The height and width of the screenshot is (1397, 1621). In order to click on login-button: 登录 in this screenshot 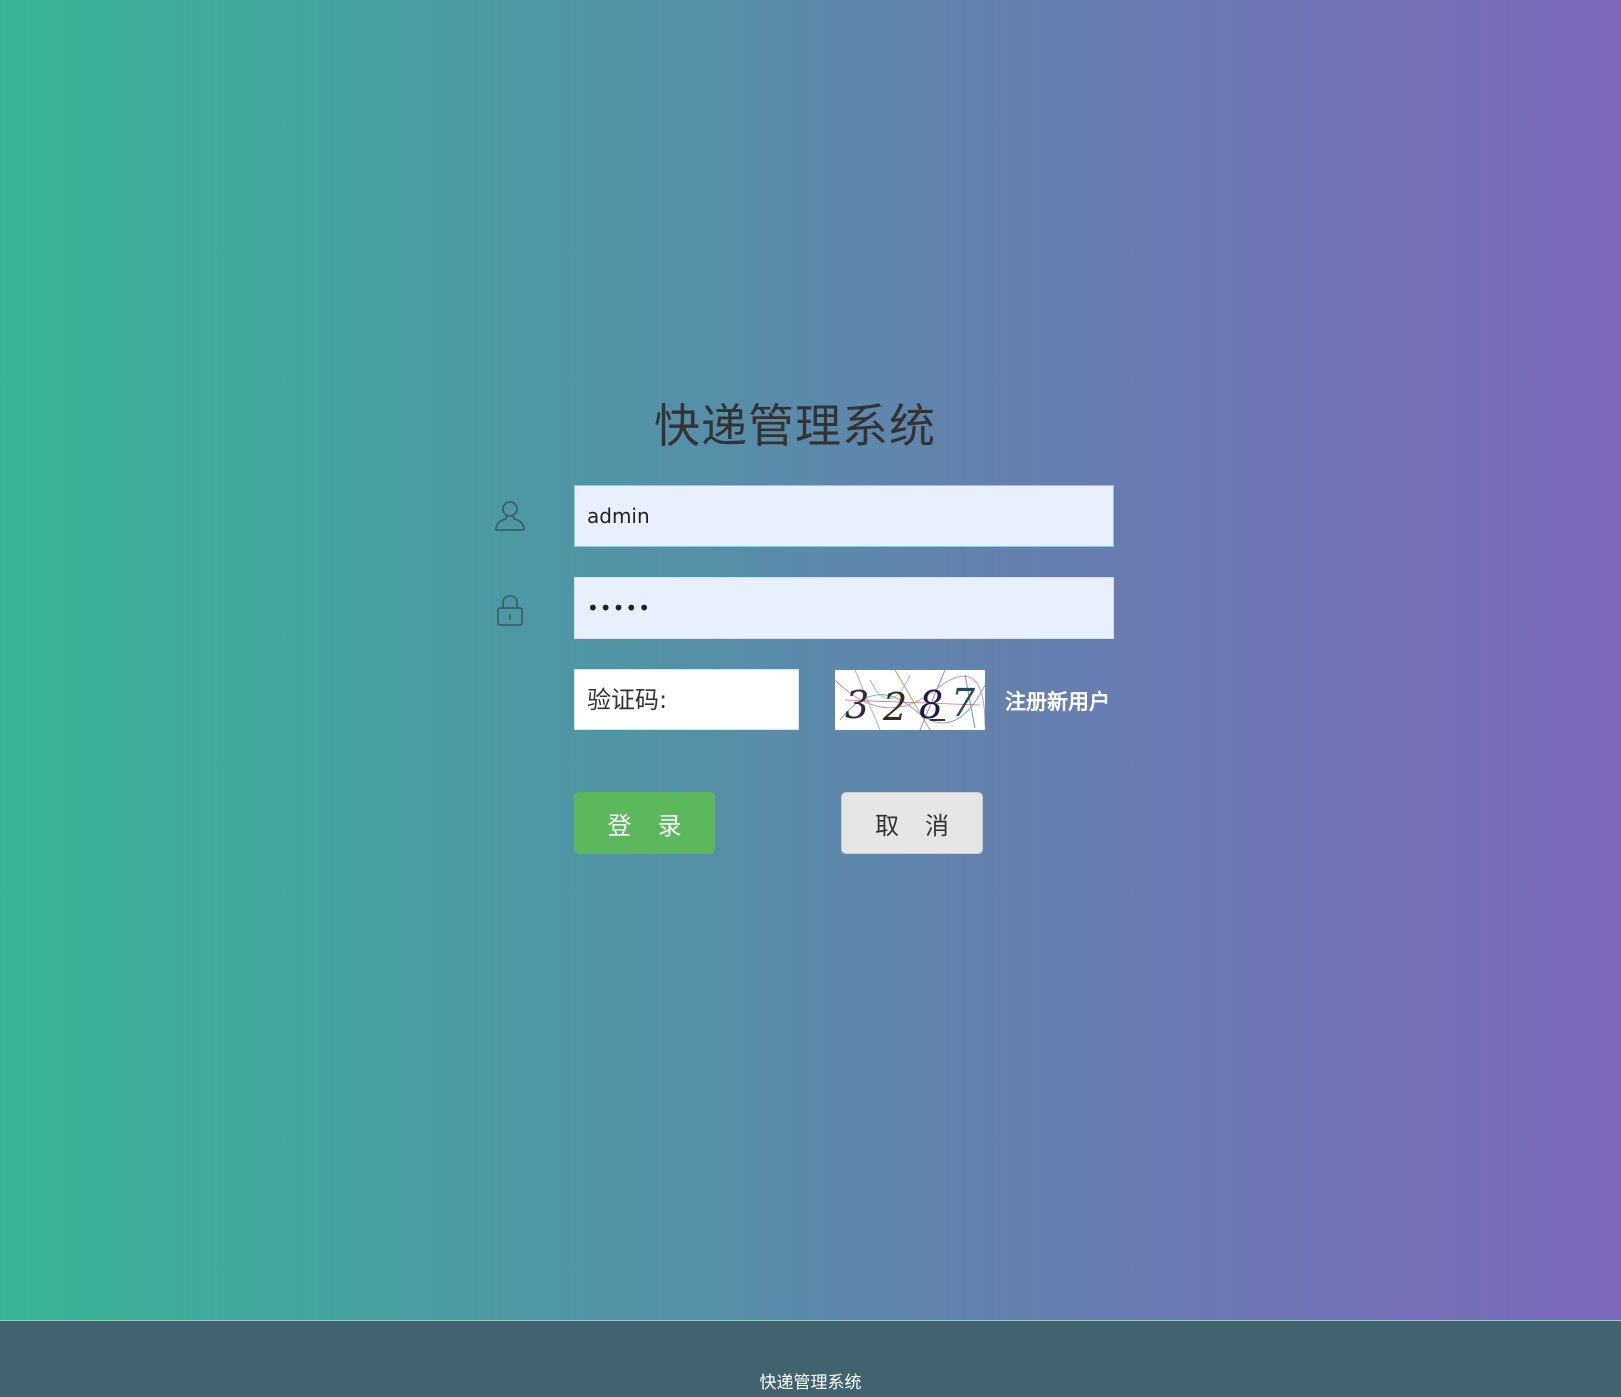, I will do `click(644, 823)`.